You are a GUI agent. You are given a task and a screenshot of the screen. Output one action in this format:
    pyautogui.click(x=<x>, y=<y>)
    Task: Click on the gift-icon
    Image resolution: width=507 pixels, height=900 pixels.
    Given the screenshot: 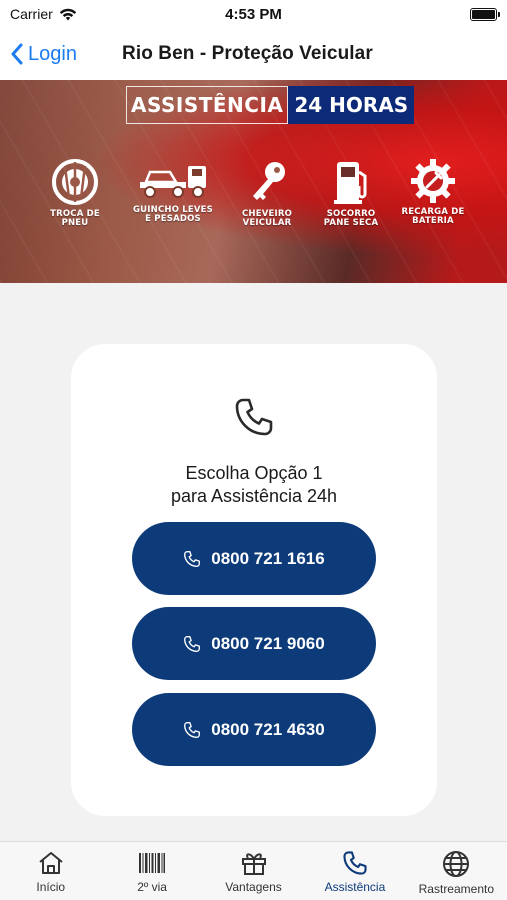 What is the action you would take?
    pyautogui.click(x=253, y=864)
    